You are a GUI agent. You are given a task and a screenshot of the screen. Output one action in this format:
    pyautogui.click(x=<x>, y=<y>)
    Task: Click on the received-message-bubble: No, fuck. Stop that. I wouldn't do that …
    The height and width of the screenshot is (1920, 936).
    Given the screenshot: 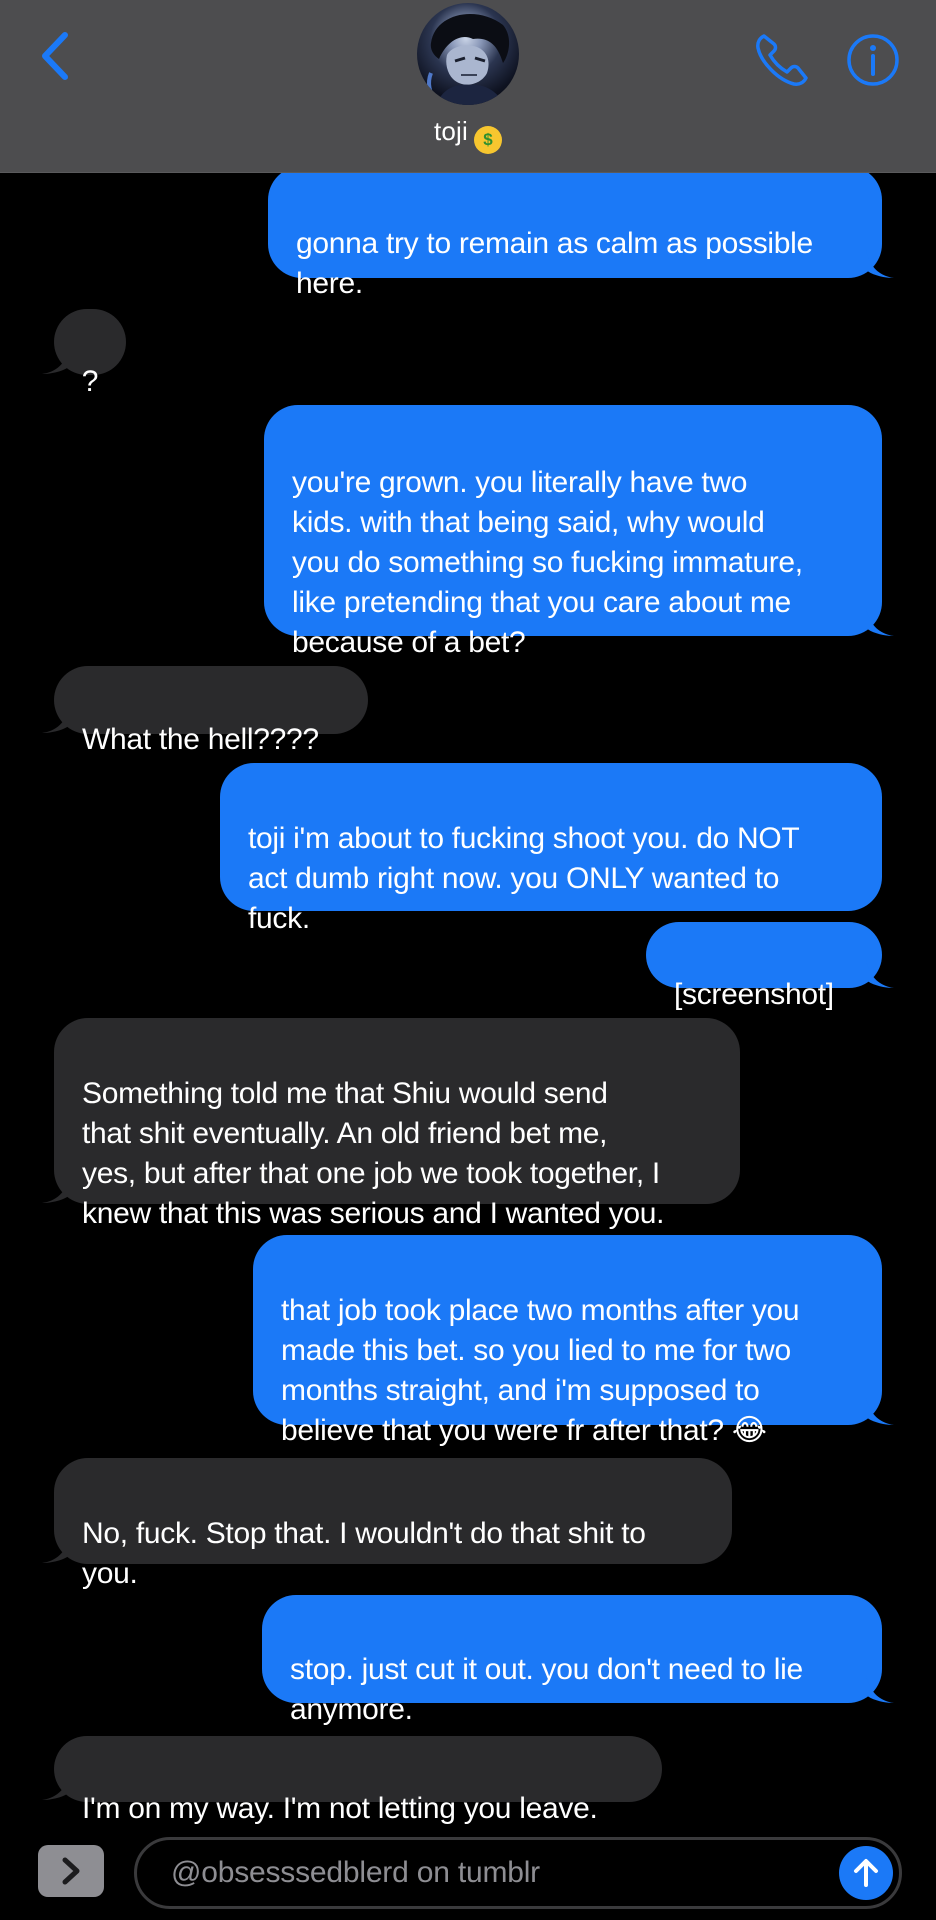 What is the action you would take?
    pyautogui.click(x=393, y=1524)
    